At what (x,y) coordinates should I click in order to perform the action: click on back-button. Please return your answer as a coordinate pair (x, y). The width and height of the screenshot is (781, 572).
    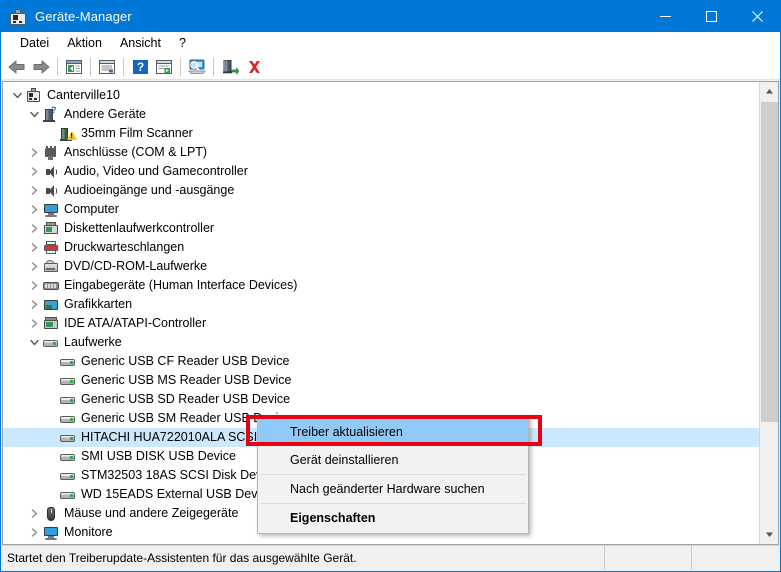
    Looking at the image, I should click on (17, 67).